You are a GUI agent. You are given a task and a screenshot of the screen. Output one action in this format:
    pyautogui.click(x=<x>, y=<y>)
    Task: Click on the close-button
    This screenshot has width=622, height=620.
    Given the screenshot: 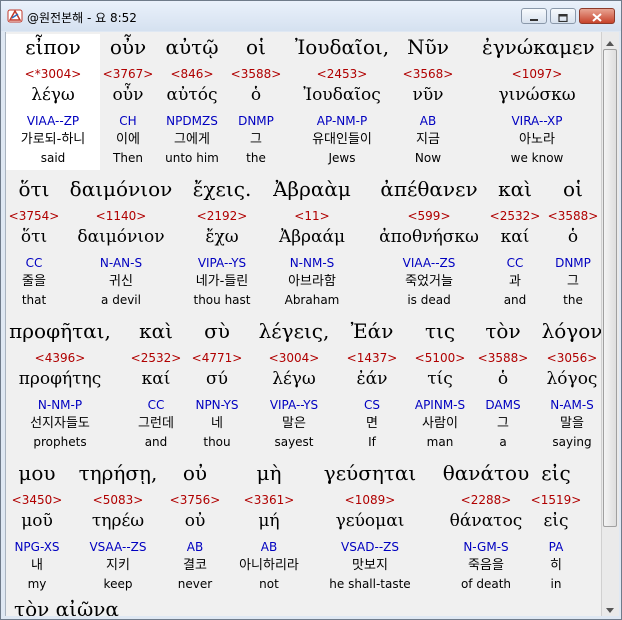 What is the action you would take?
    pyautogui.click(x=597, y=16)
    